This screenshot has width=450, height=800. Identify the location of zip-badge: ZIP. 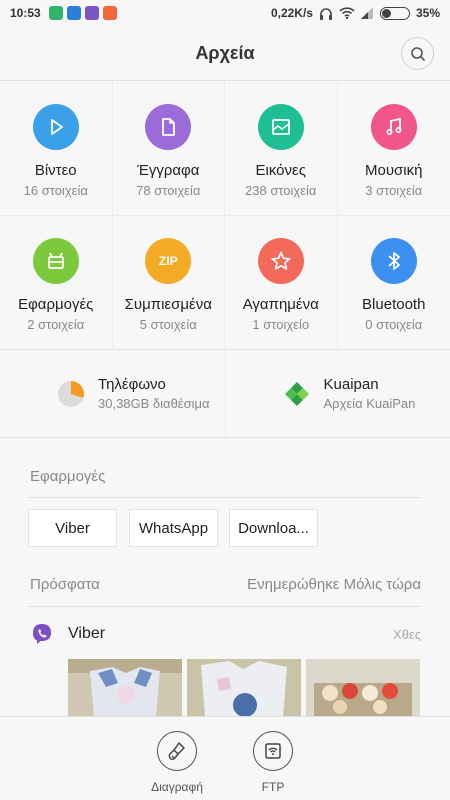
(168, 261).